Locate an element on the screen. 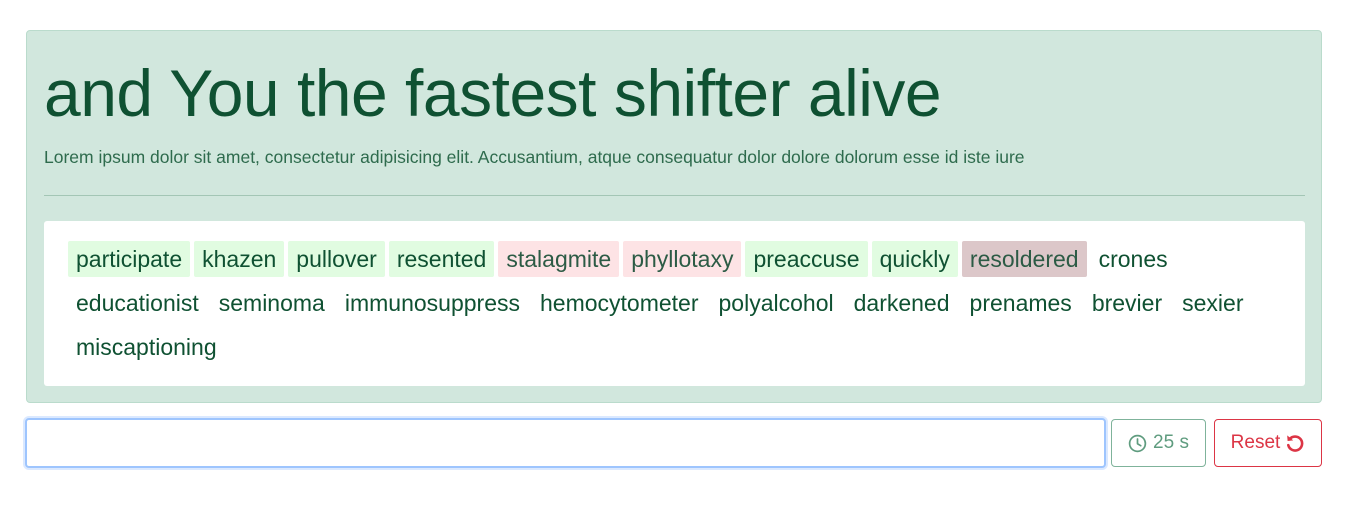  reset-label: Reset is located at coordinates (1255, 442).